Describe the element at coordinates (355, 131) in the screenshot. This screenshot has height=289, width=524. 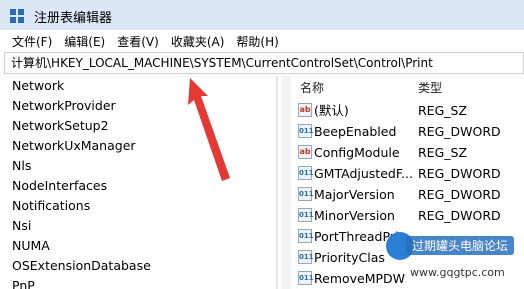
I see `value-name: BeepEnabled` at that location.